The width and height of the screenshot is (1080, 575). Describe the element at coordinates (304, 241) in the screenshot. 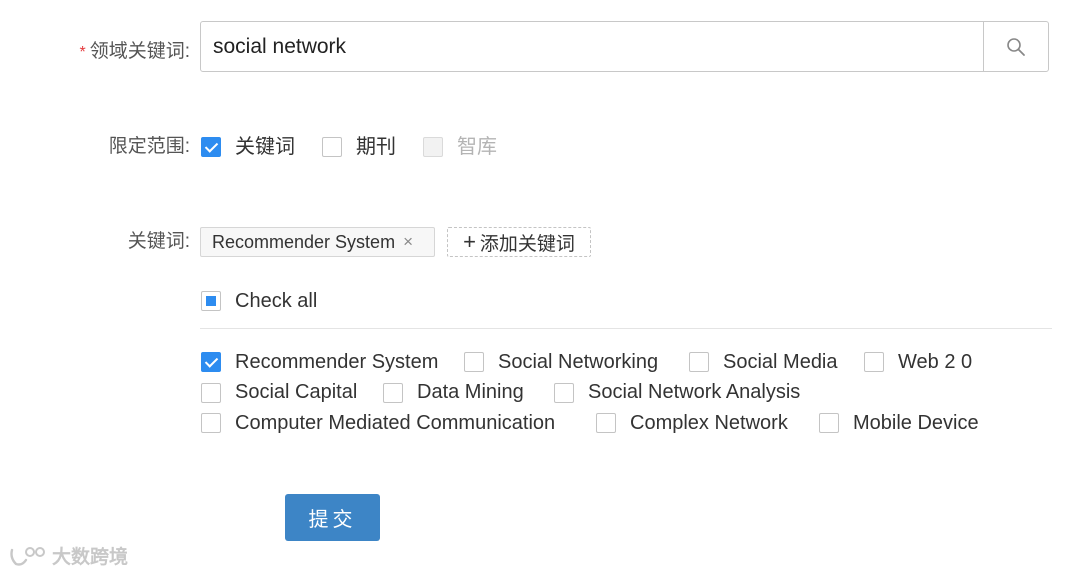

I see `keyword-tag-text: Recommender System` at that location.